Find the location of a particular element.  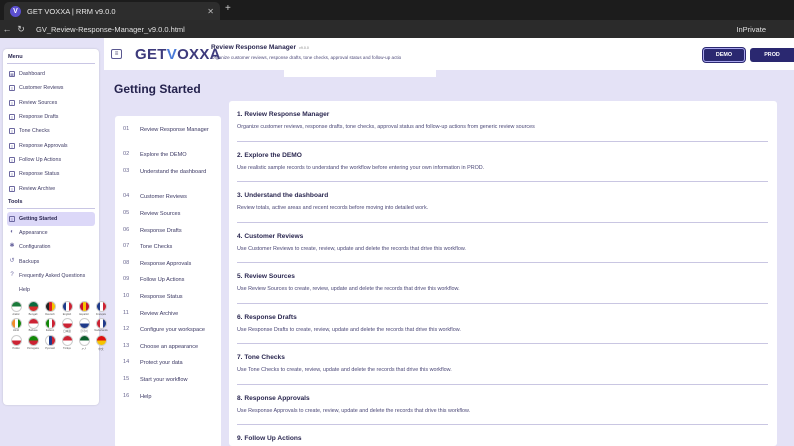

back-icon: ← is located at coordinates (7, 29).